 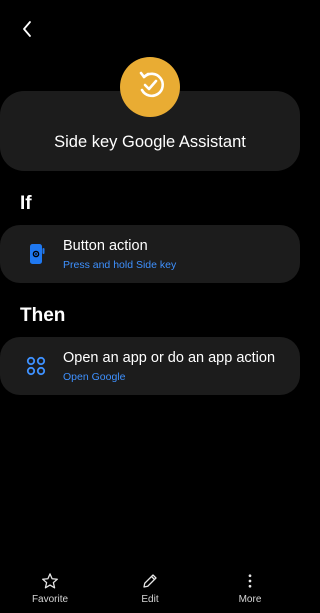 I want to click on routine-title: Side key Google Assistant, so click(x=150, y=142).